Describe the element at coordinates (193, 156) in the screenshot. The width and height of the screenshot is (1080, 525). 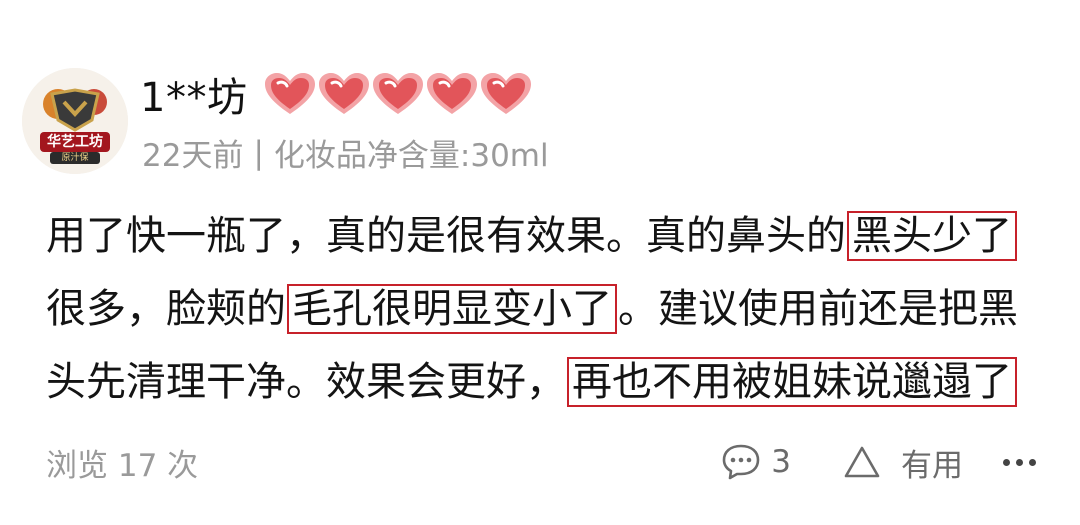
I see `review-time: 22天前` at that location.